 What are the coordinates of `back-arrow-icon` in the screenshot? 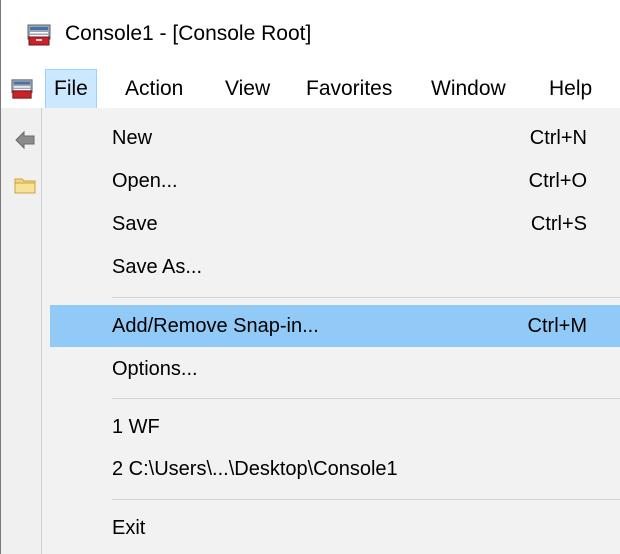 It's located at (25, 140).